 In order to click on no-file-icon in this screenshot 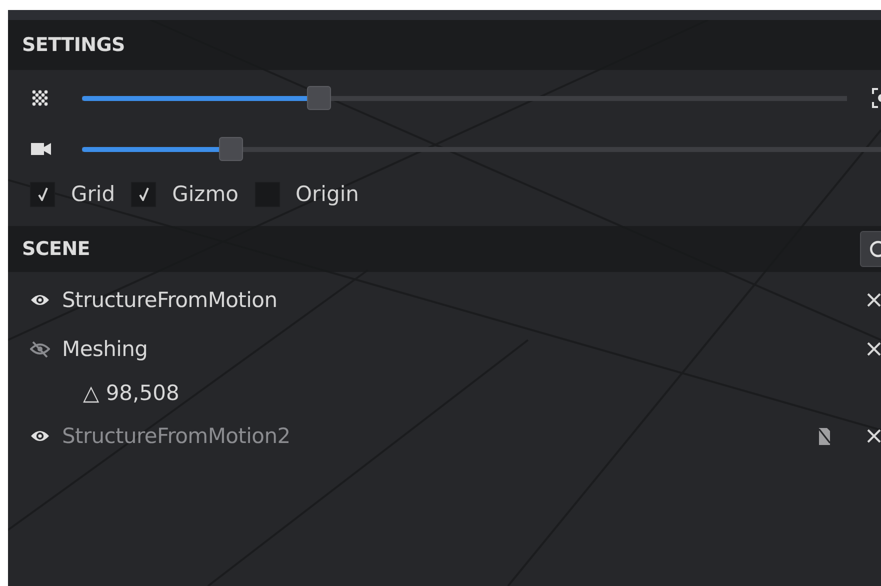, I will do `click(825, 436)`.